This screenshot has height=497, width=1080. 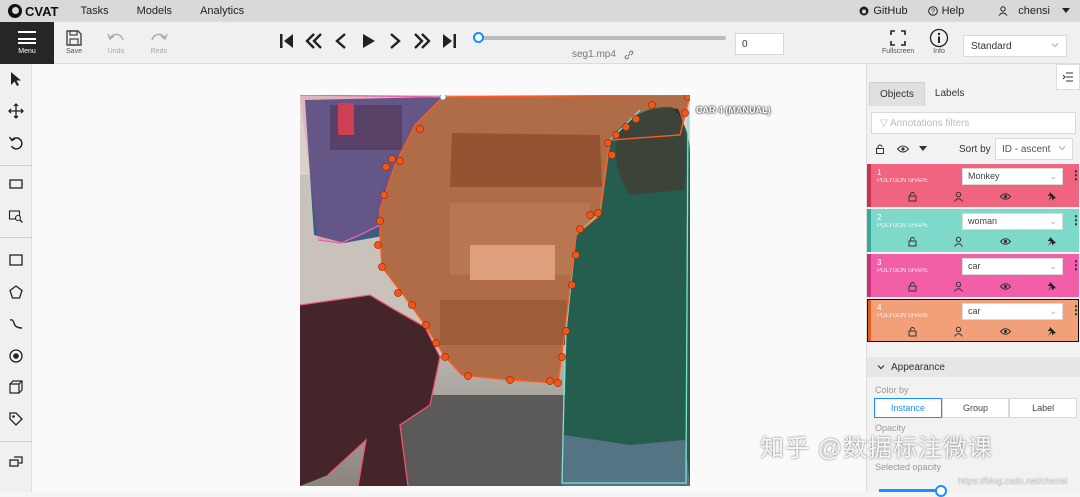 I want to click on eye-all-icon, so click(x=903, y=149).